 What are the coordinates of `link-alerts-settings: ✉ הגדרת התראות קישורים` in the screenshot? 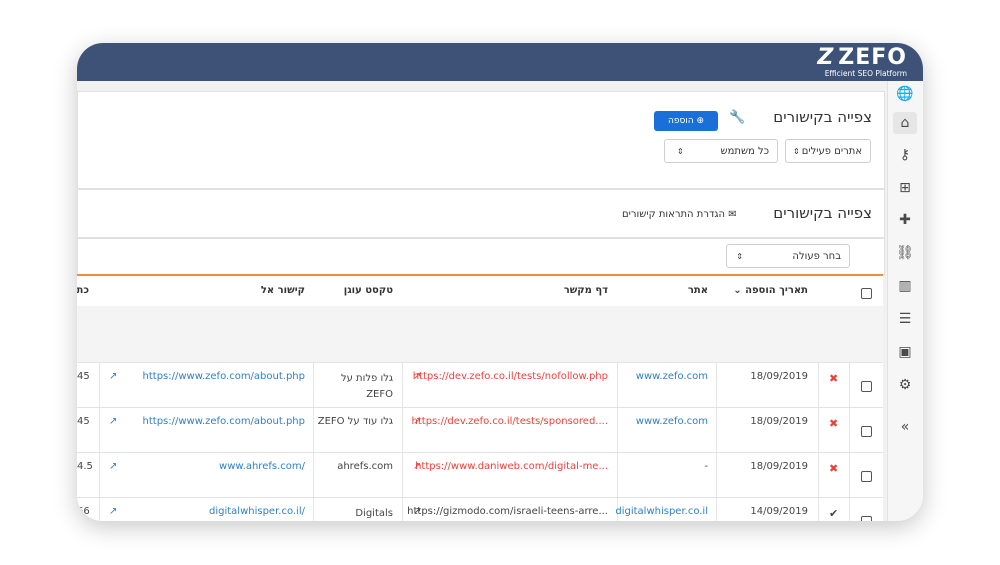 It's located at (679, 214).